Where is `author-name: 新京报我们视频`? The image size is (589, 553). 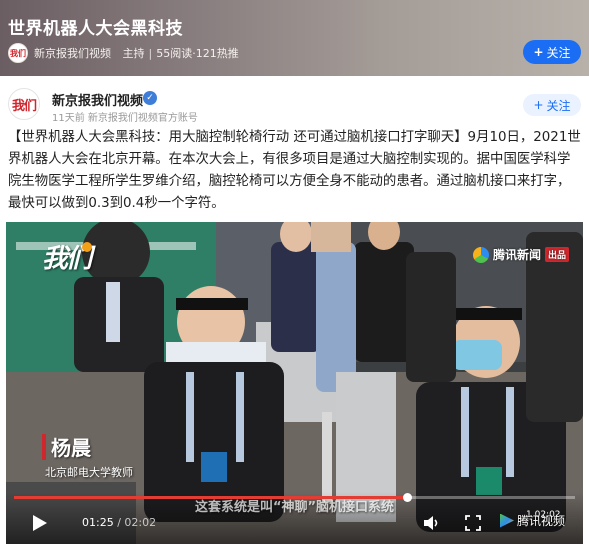 author-name: 新京报我们视频 is located at coordinates (97, 99).